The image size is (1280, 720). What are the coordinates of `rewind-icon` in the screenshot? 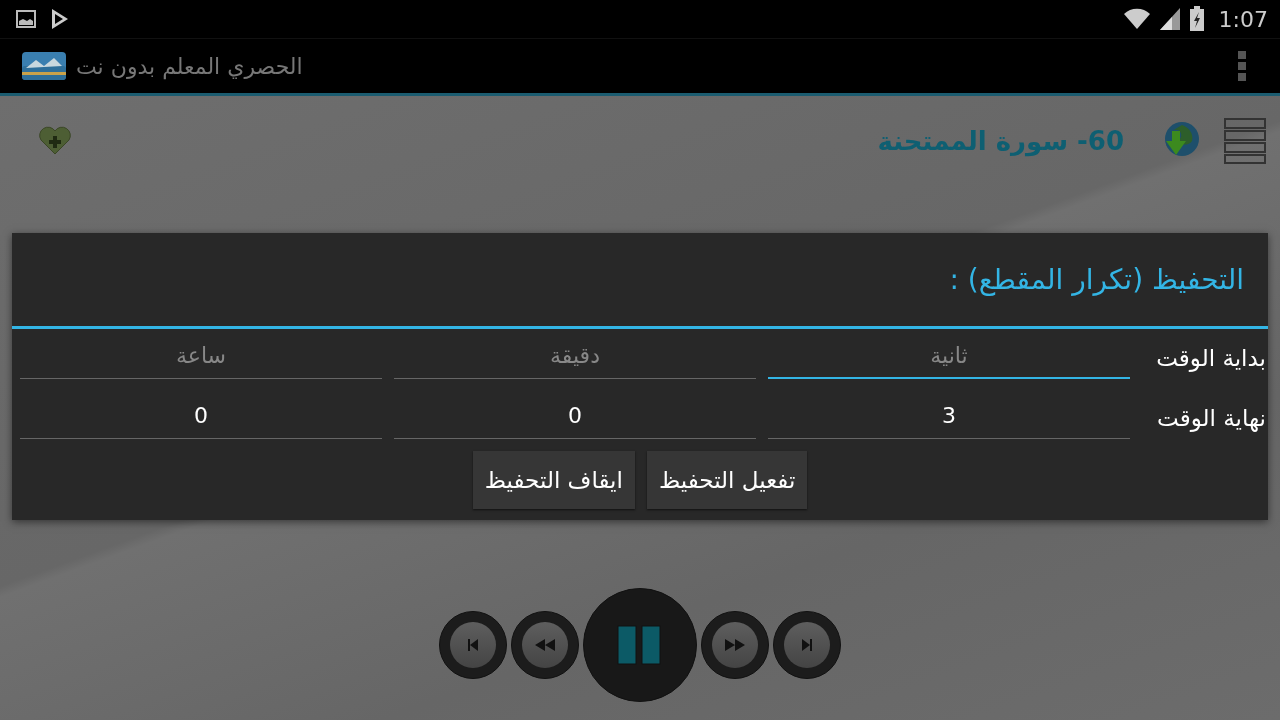 It's located at (545, 645).